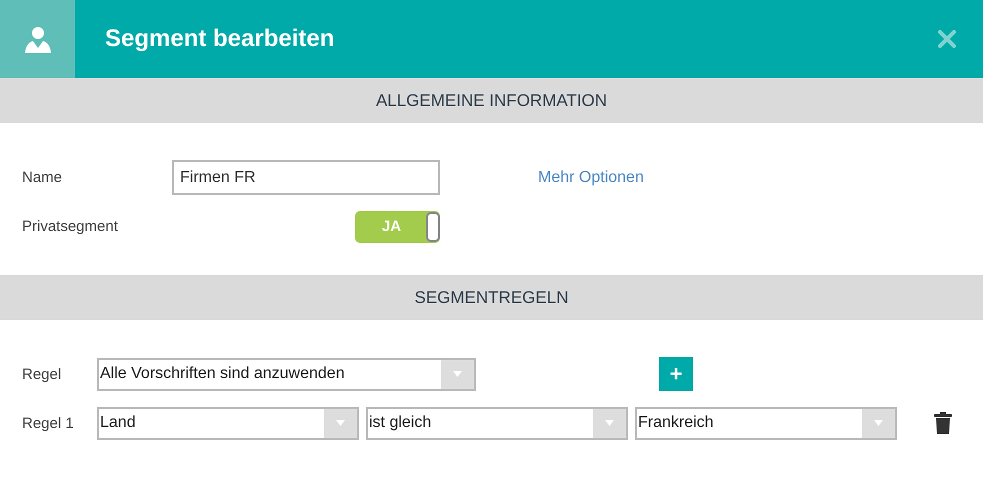 This screenshot has width=983, height=502. Describe the element at coordinates (491, 297) in the screenshot. I see `section-header: SEGMENTREGELN` at that location.